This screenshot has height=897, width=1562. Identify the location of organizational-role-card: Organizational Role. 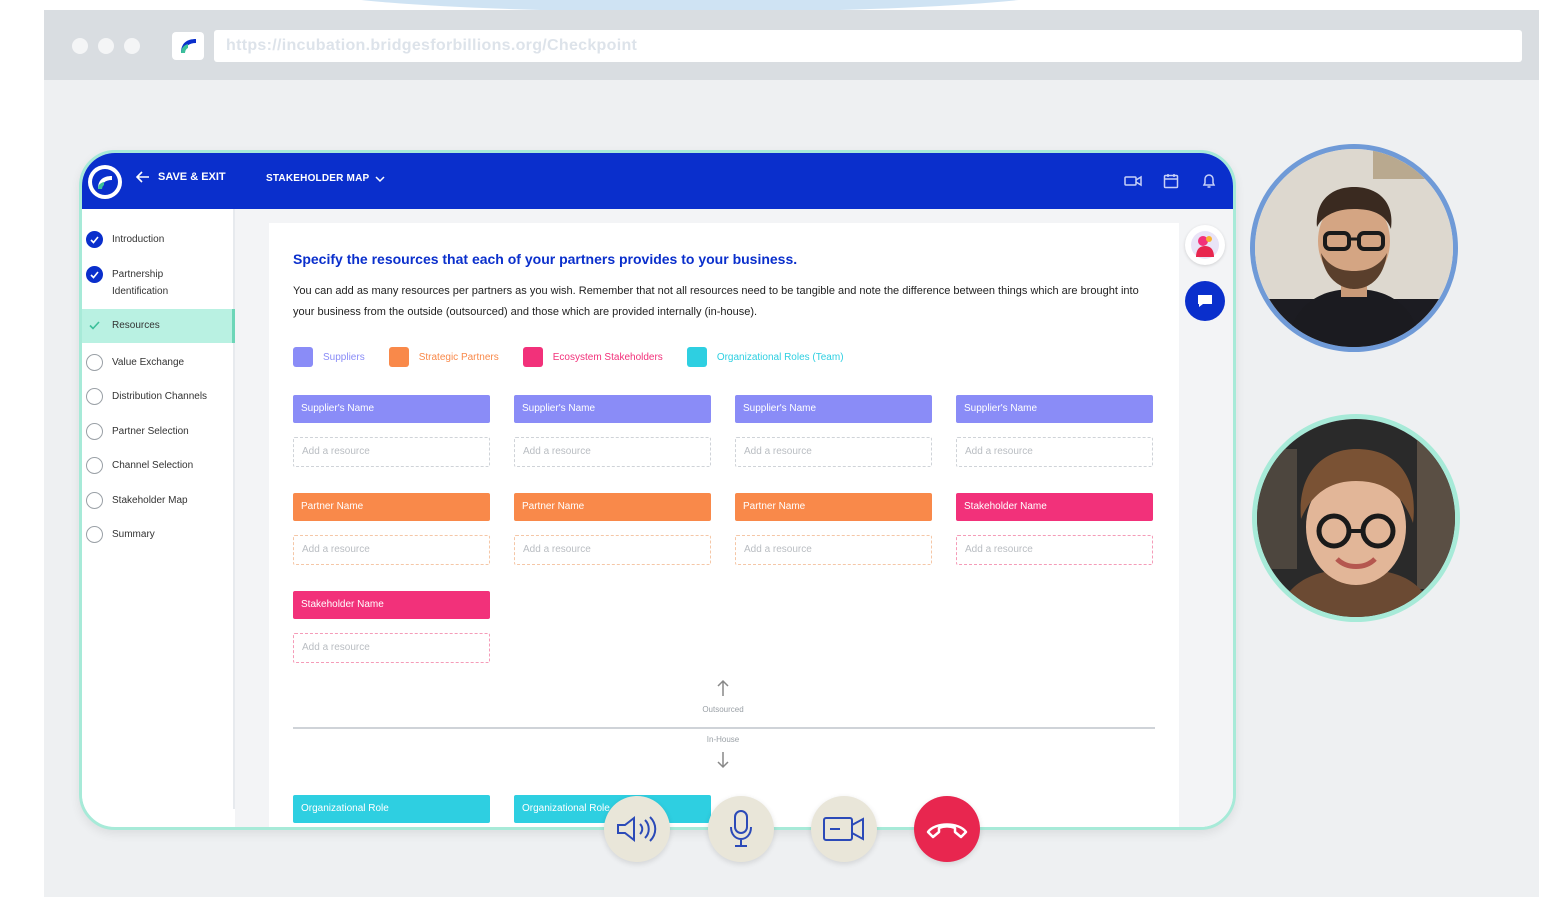
(391, 809).